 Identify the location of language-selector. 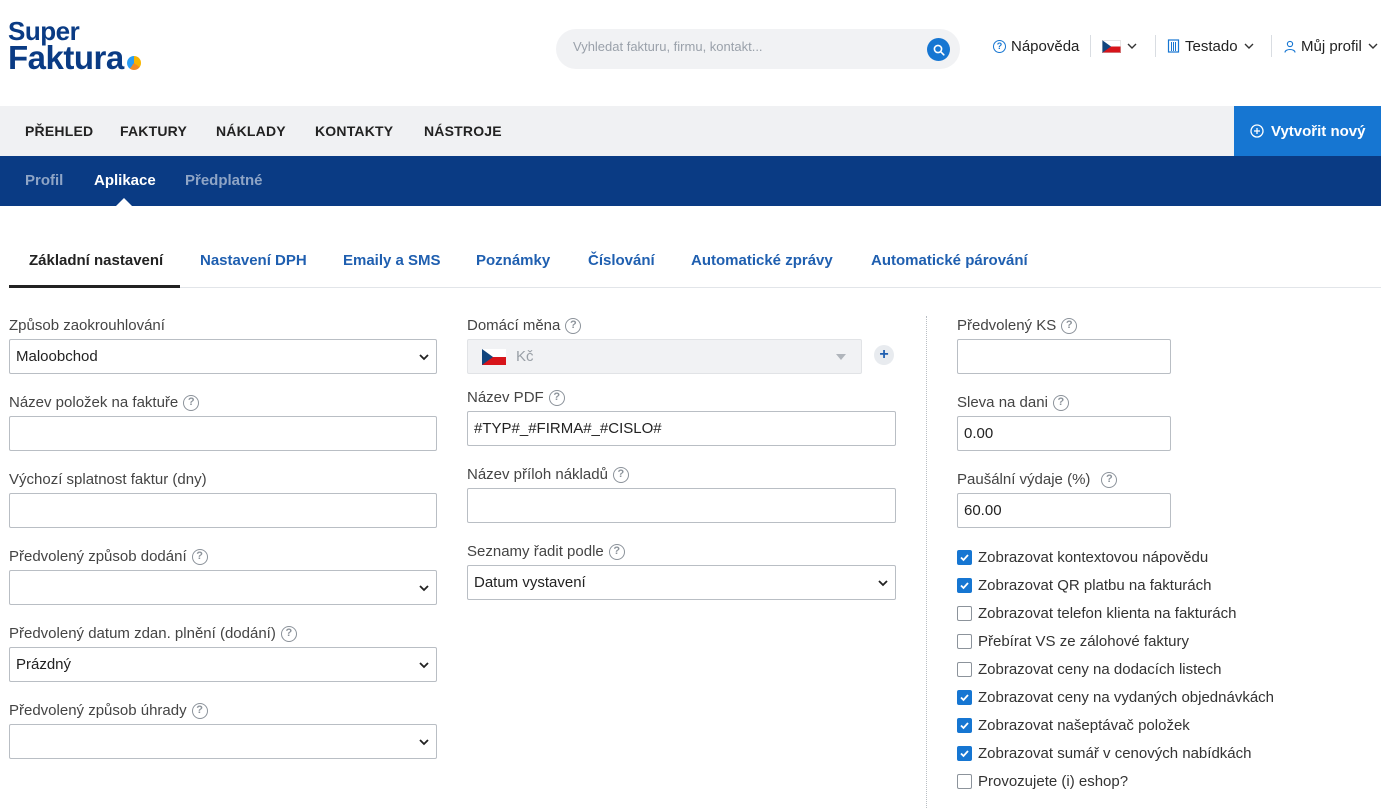
(1120, 46).